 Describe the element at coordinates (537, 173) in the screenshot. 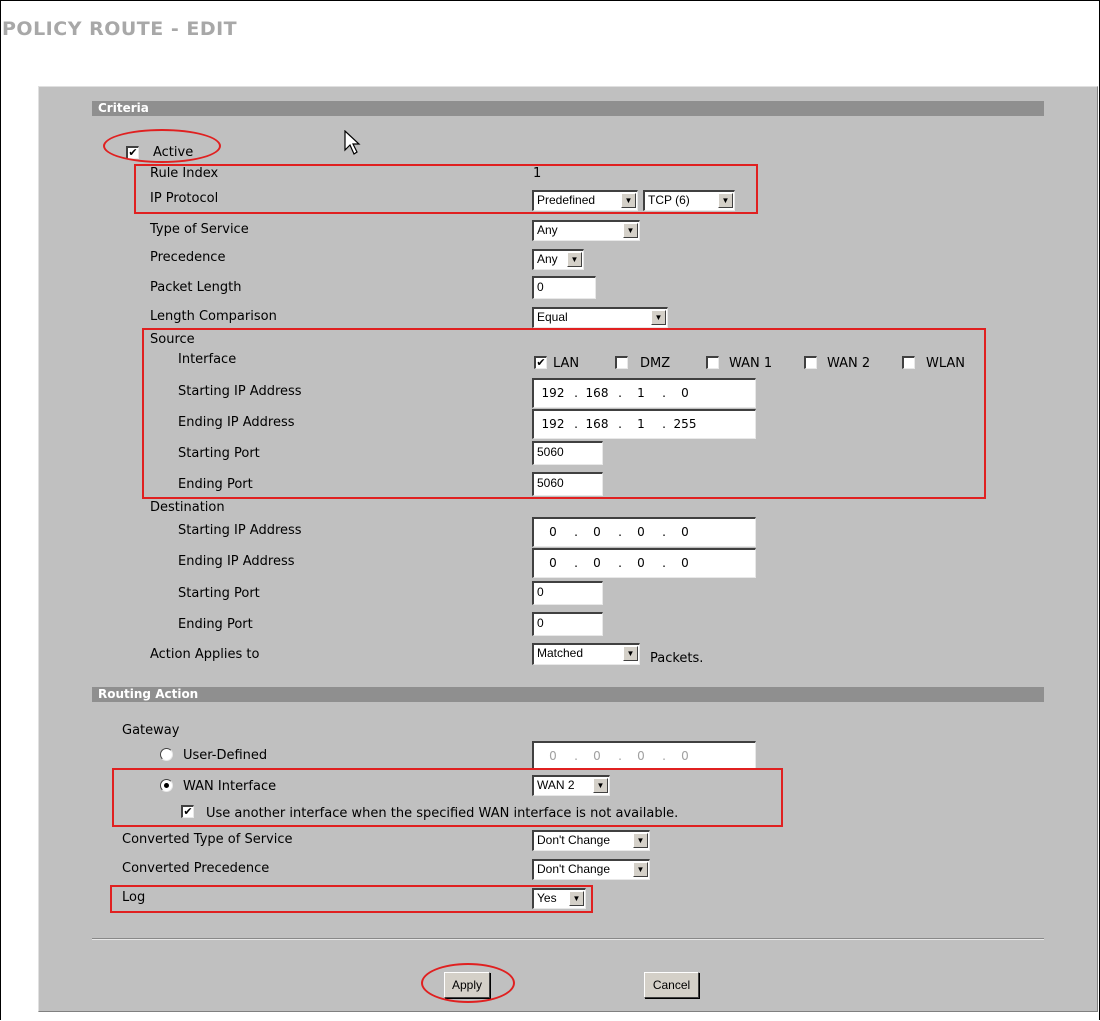

I see `rule-index-value: 1` at that location.